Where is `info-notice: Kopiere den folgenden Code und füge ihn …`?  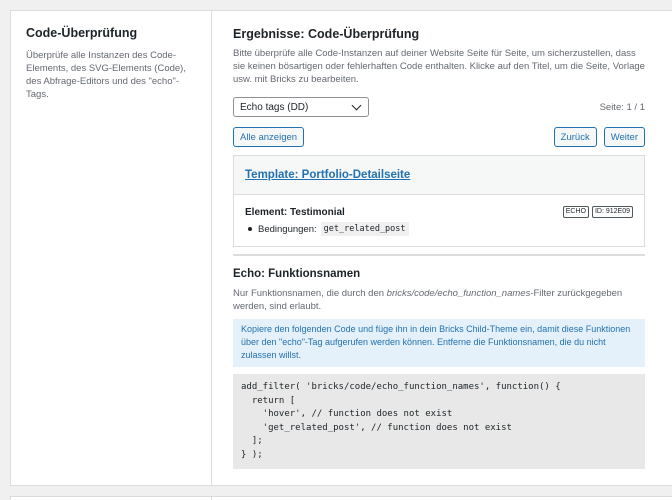 info-notice: Kopiere den folgenden Code und füge ihn … is located at coordinates (439, 343).